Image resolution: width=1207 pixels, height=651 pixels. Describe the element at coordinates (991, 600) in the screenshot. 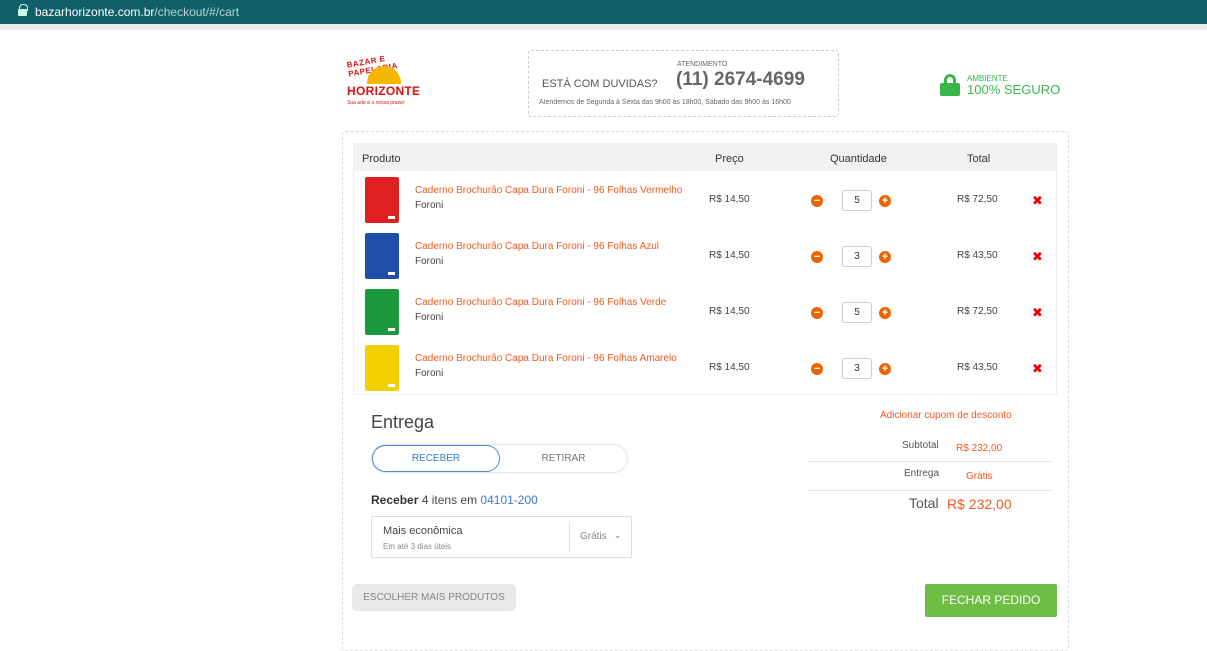

I see `checkout-button: FECHAR PEDIDO` at that location.